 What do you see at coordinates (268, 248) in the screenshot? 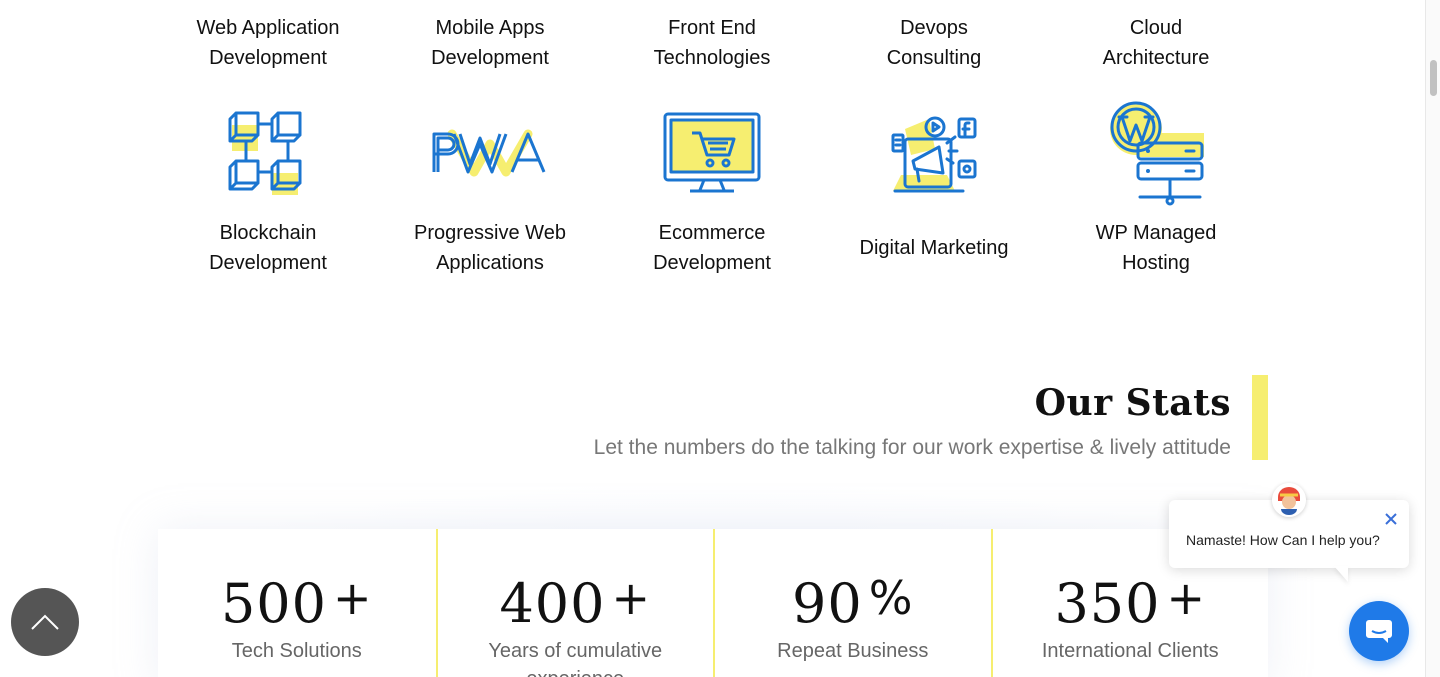
I see `service-blockchain: Blockchain Development` at bounding box center [268, 248].